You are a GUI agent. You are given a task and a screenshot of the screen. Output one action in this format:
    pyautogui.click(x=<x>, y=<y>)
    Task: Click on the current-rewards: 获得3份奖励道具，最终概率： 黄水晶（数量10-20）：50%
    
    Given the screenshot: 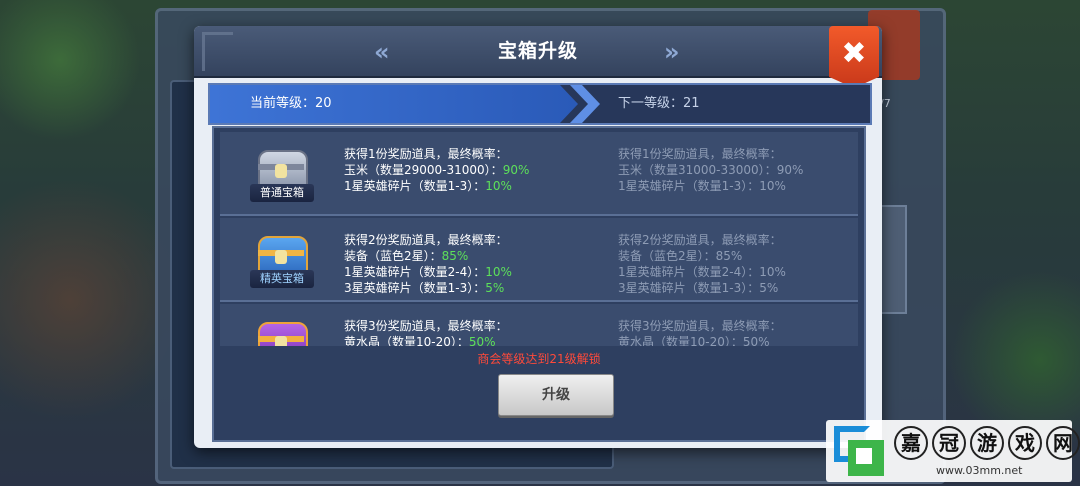 What is the action you would take?
    pyautogui.click(x=474, y=332)
    